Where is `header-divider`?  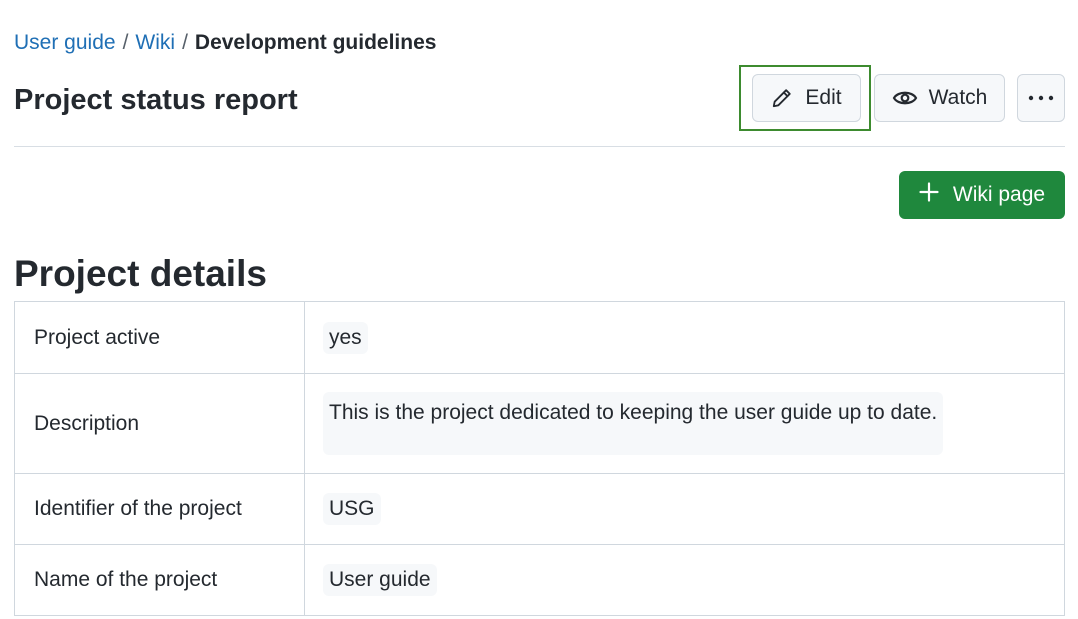
header-divider is located at coordinates (539, 146).